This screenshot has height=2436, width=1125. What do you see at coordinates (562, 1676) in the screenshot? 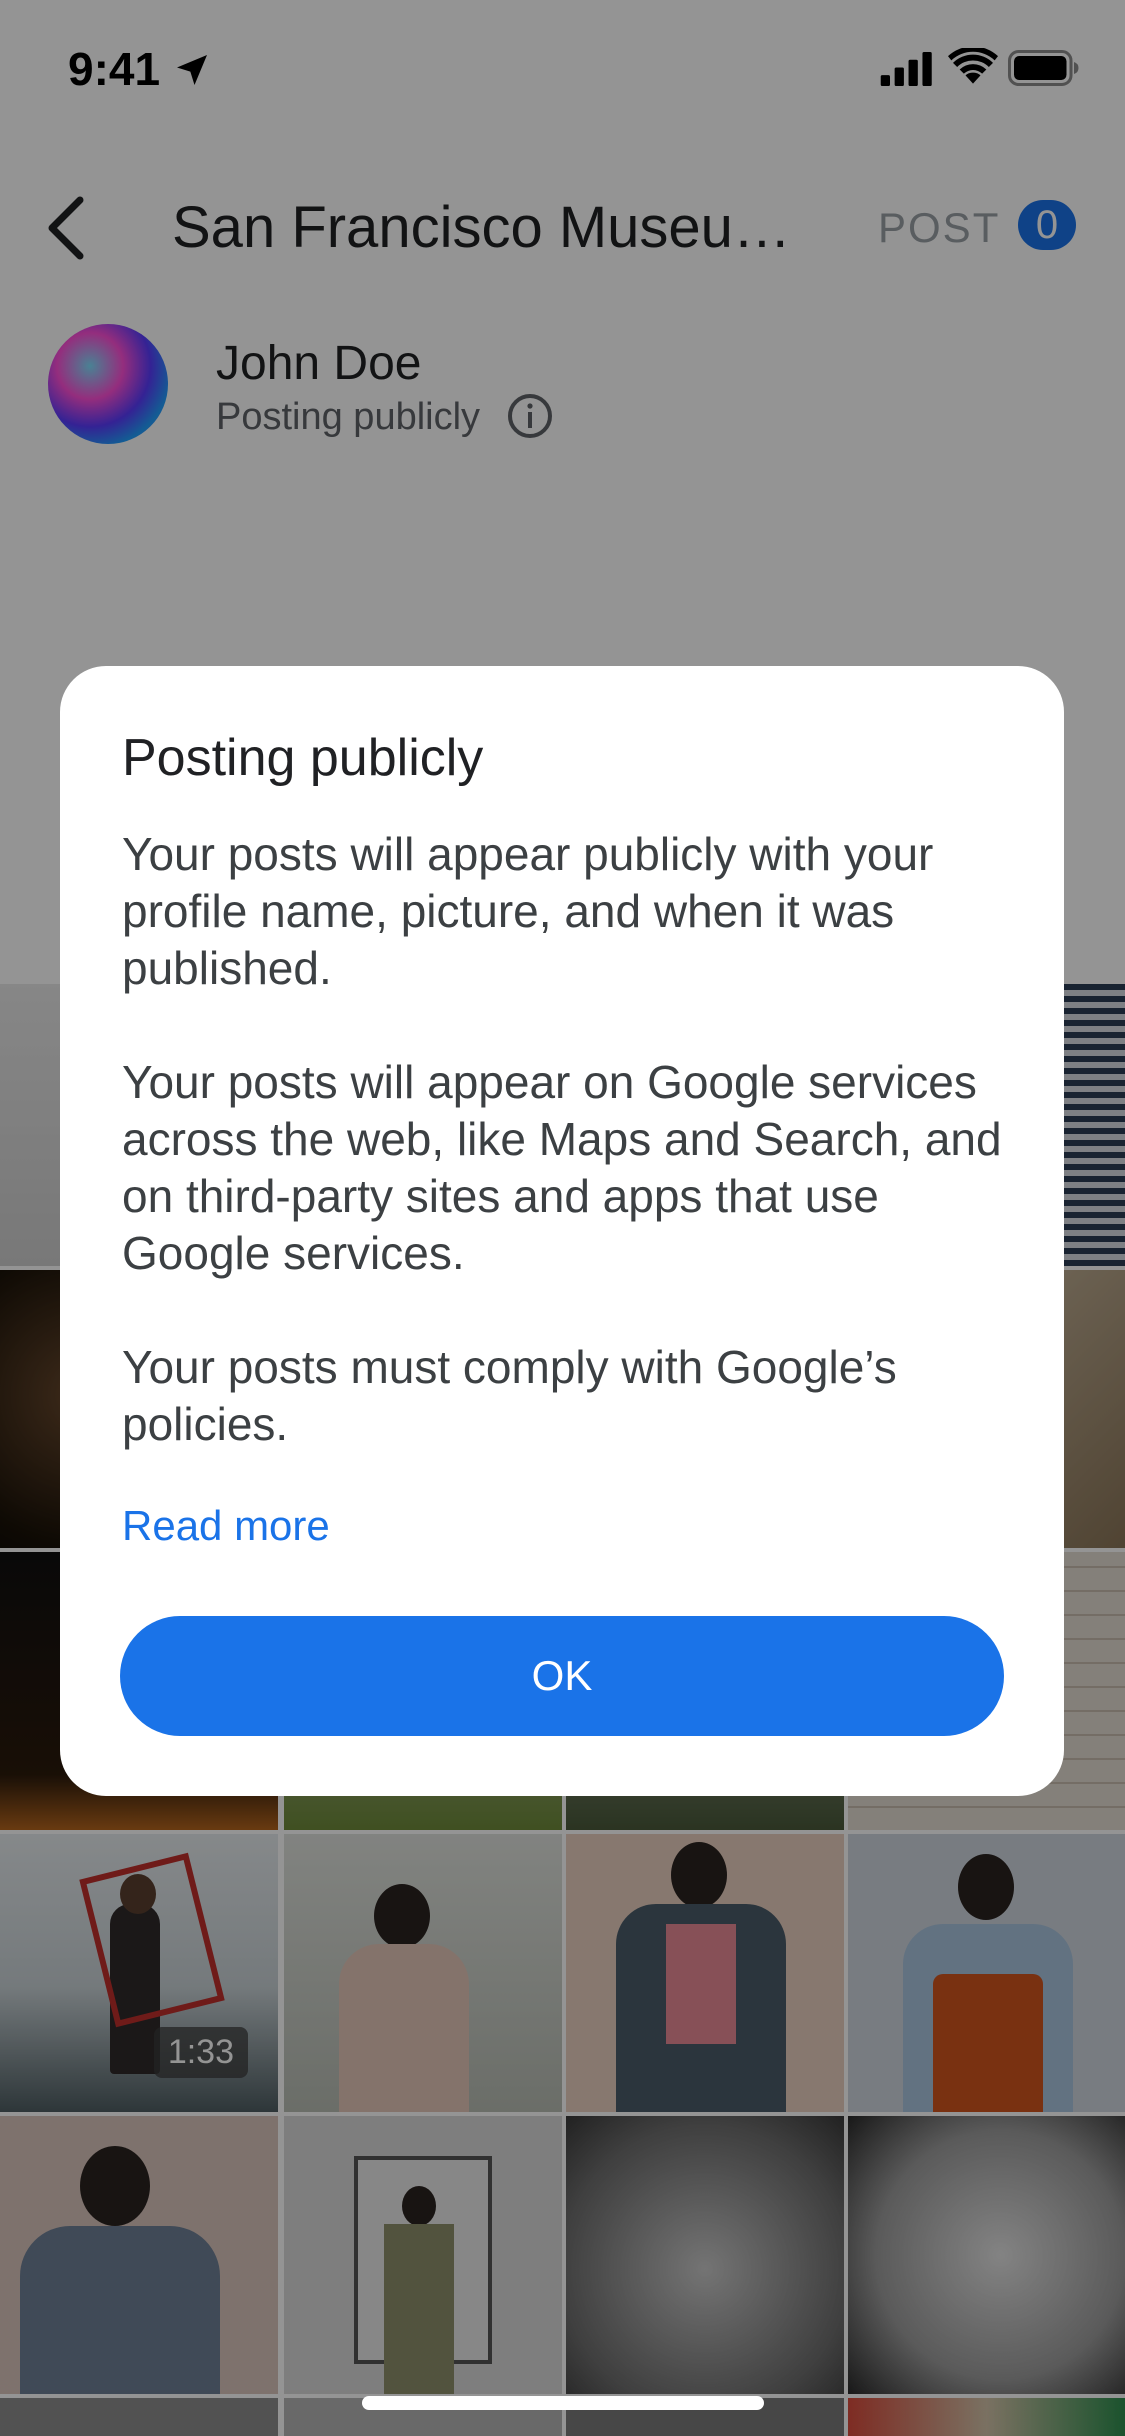
I see `ok-button: OK` at bounding box center [562, 1676].